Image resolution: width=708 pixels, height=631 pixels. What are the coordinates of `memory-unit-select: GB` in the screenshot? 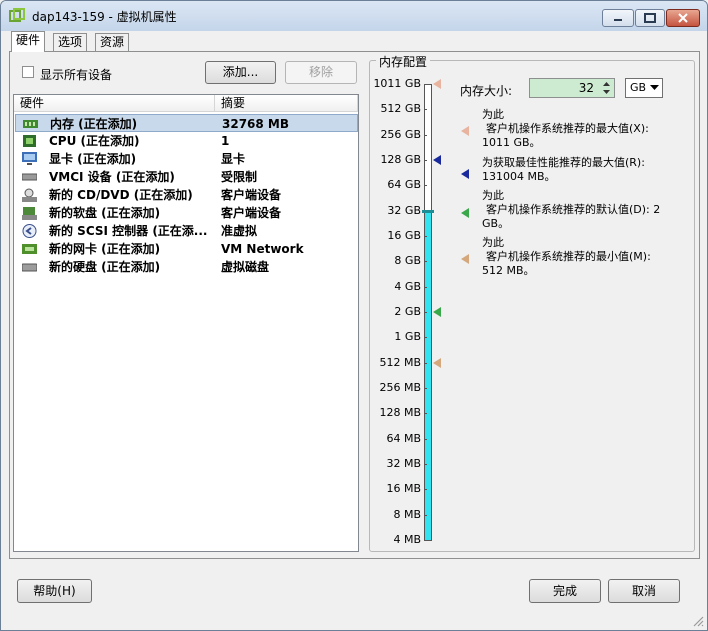 It's located at (644, 88).